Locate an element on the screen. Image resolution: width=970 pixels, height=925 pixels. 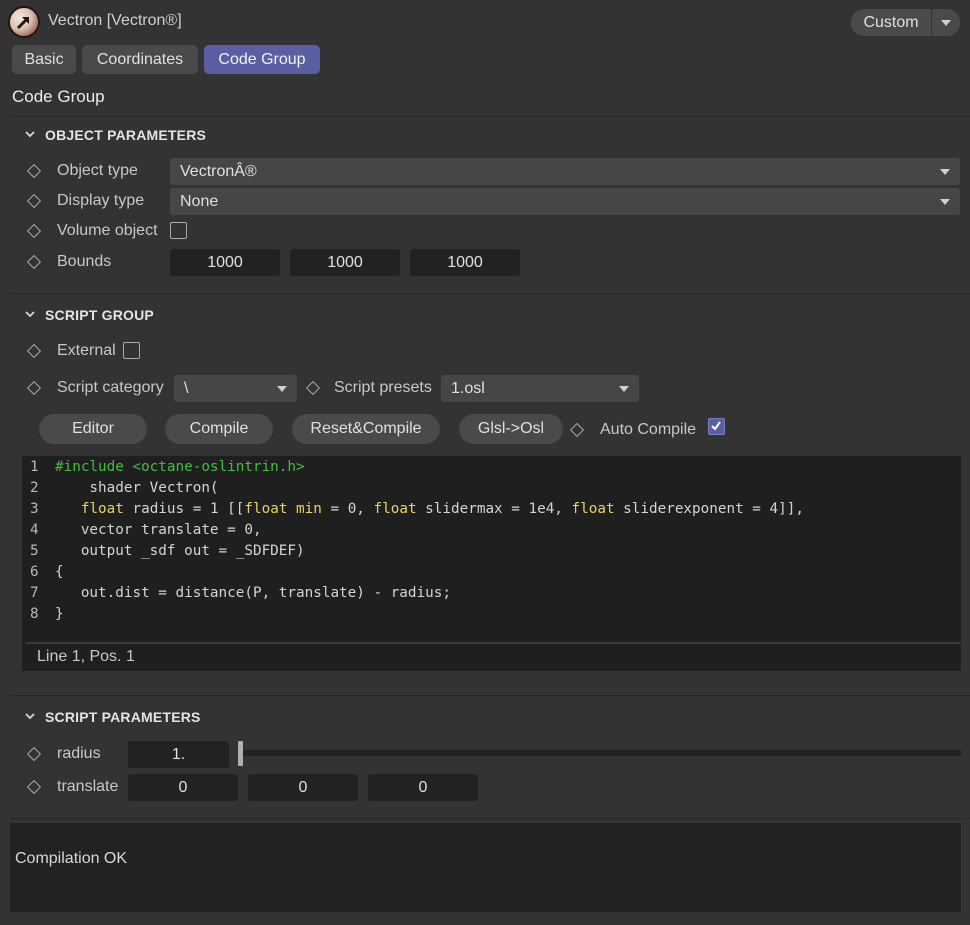
tab-coordinates: Coordinates is located at coordinates (140, 59).